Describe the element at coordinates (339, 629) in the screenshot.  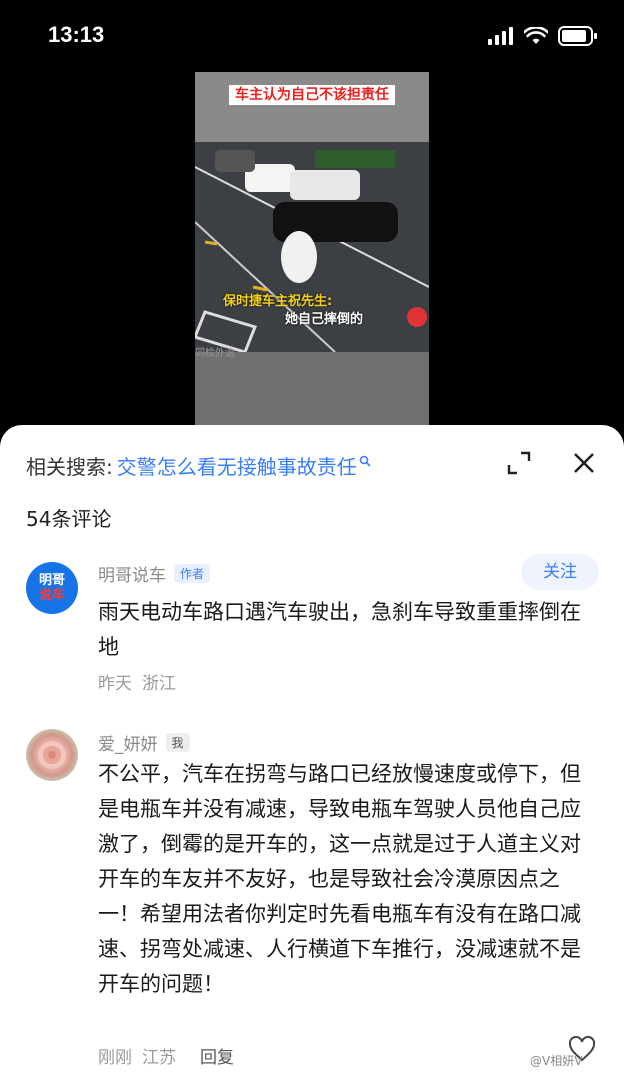
I see `comment-text: 雨天电动车路口遇汽车驶出，急刹车导致重重摔倒在地` at that location.